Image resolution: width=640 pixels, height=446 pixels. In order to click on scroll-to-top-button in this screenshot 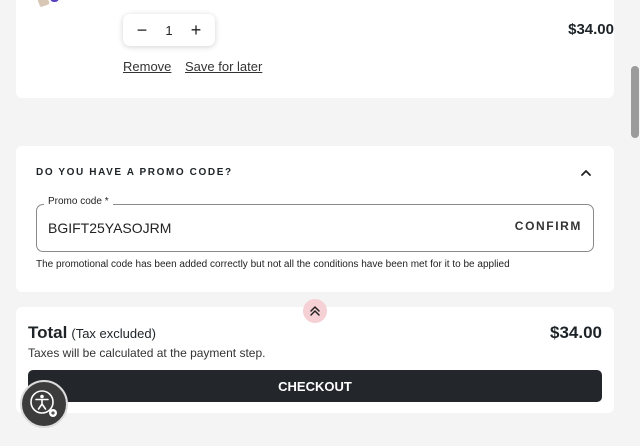, I will do `click(315, 311)`.